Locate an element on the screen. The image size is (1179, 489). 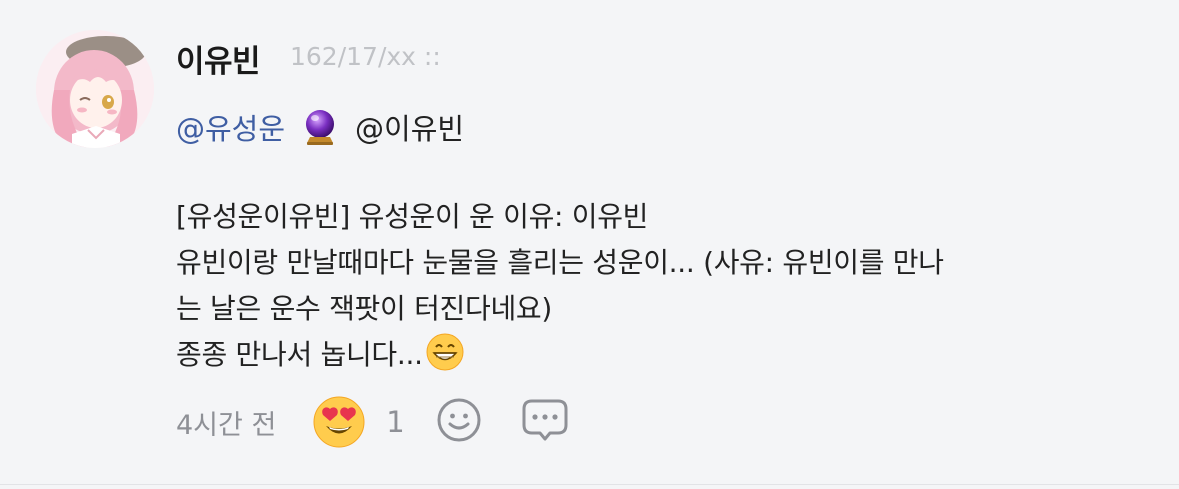
mention-link-primary: @유성운 is located at coordinates (230, 127).